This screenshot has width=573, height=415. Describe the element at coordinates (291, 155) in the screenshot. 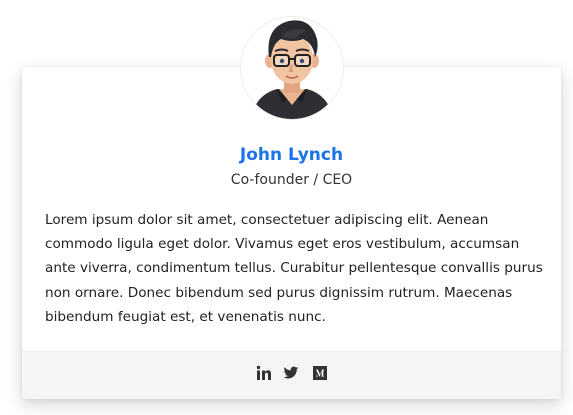

I see `profile-name: John Lynch` at that location.